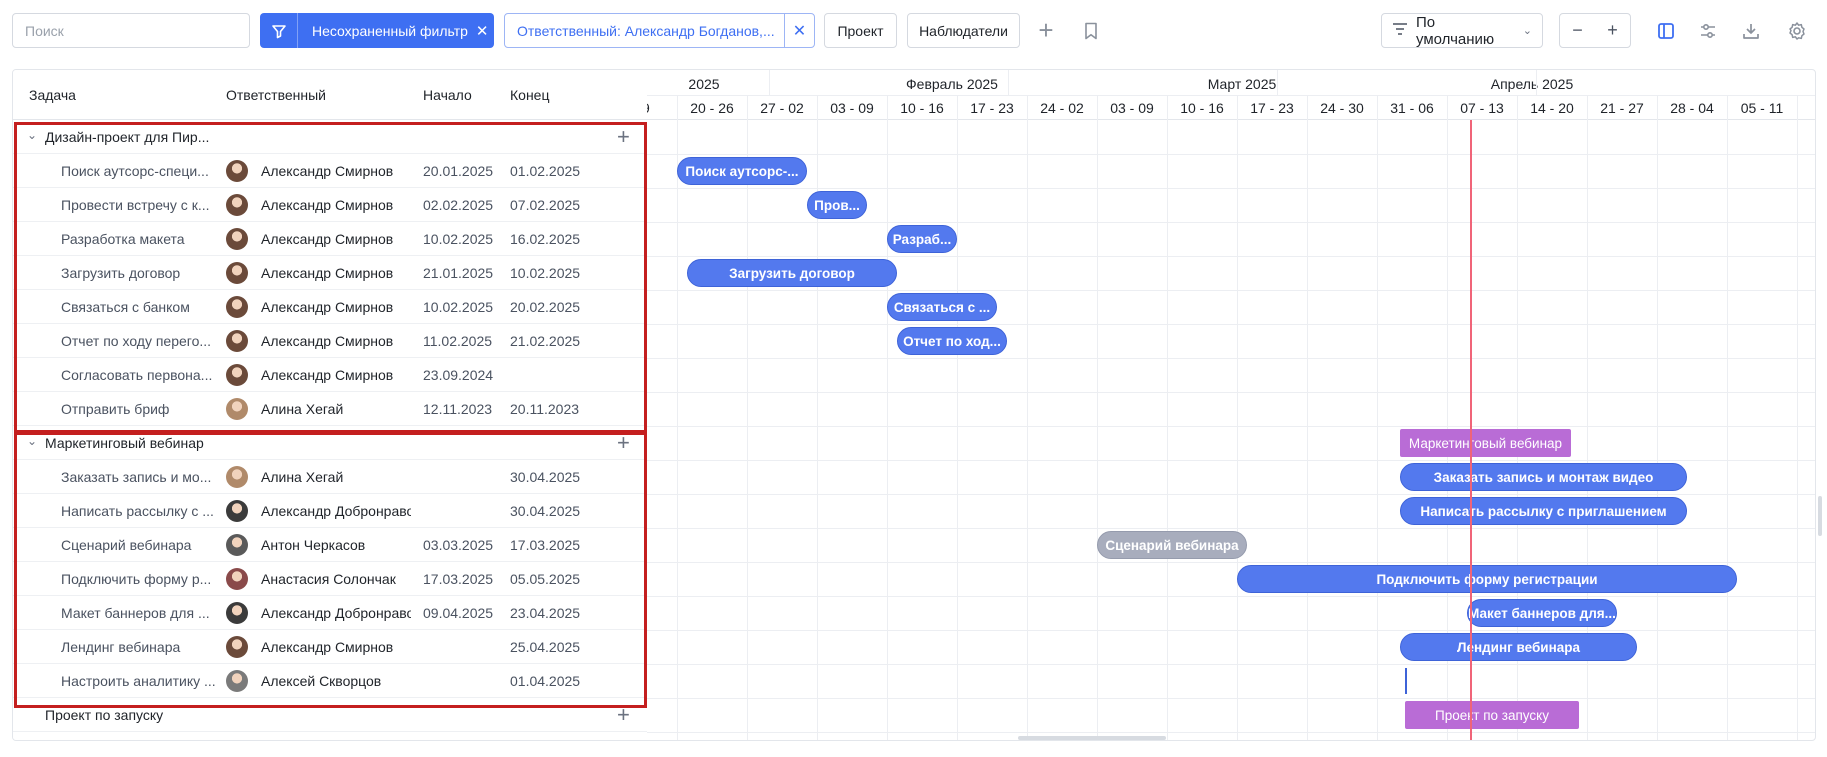 This screenshot has width=1827, height=757. I want to click on vertical-scrollbar, so click(1820, 516).